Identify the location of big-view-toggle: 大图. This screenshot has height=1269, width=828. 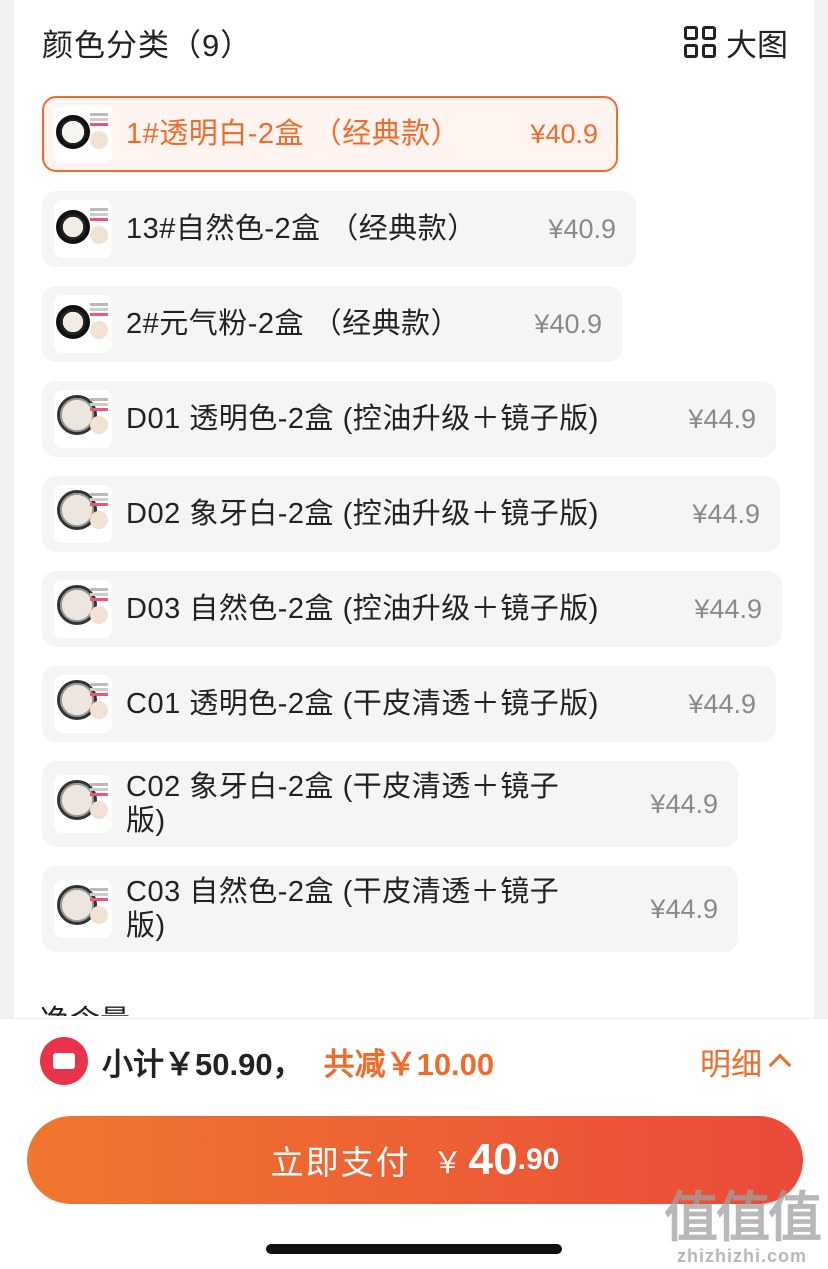
(736, 42).